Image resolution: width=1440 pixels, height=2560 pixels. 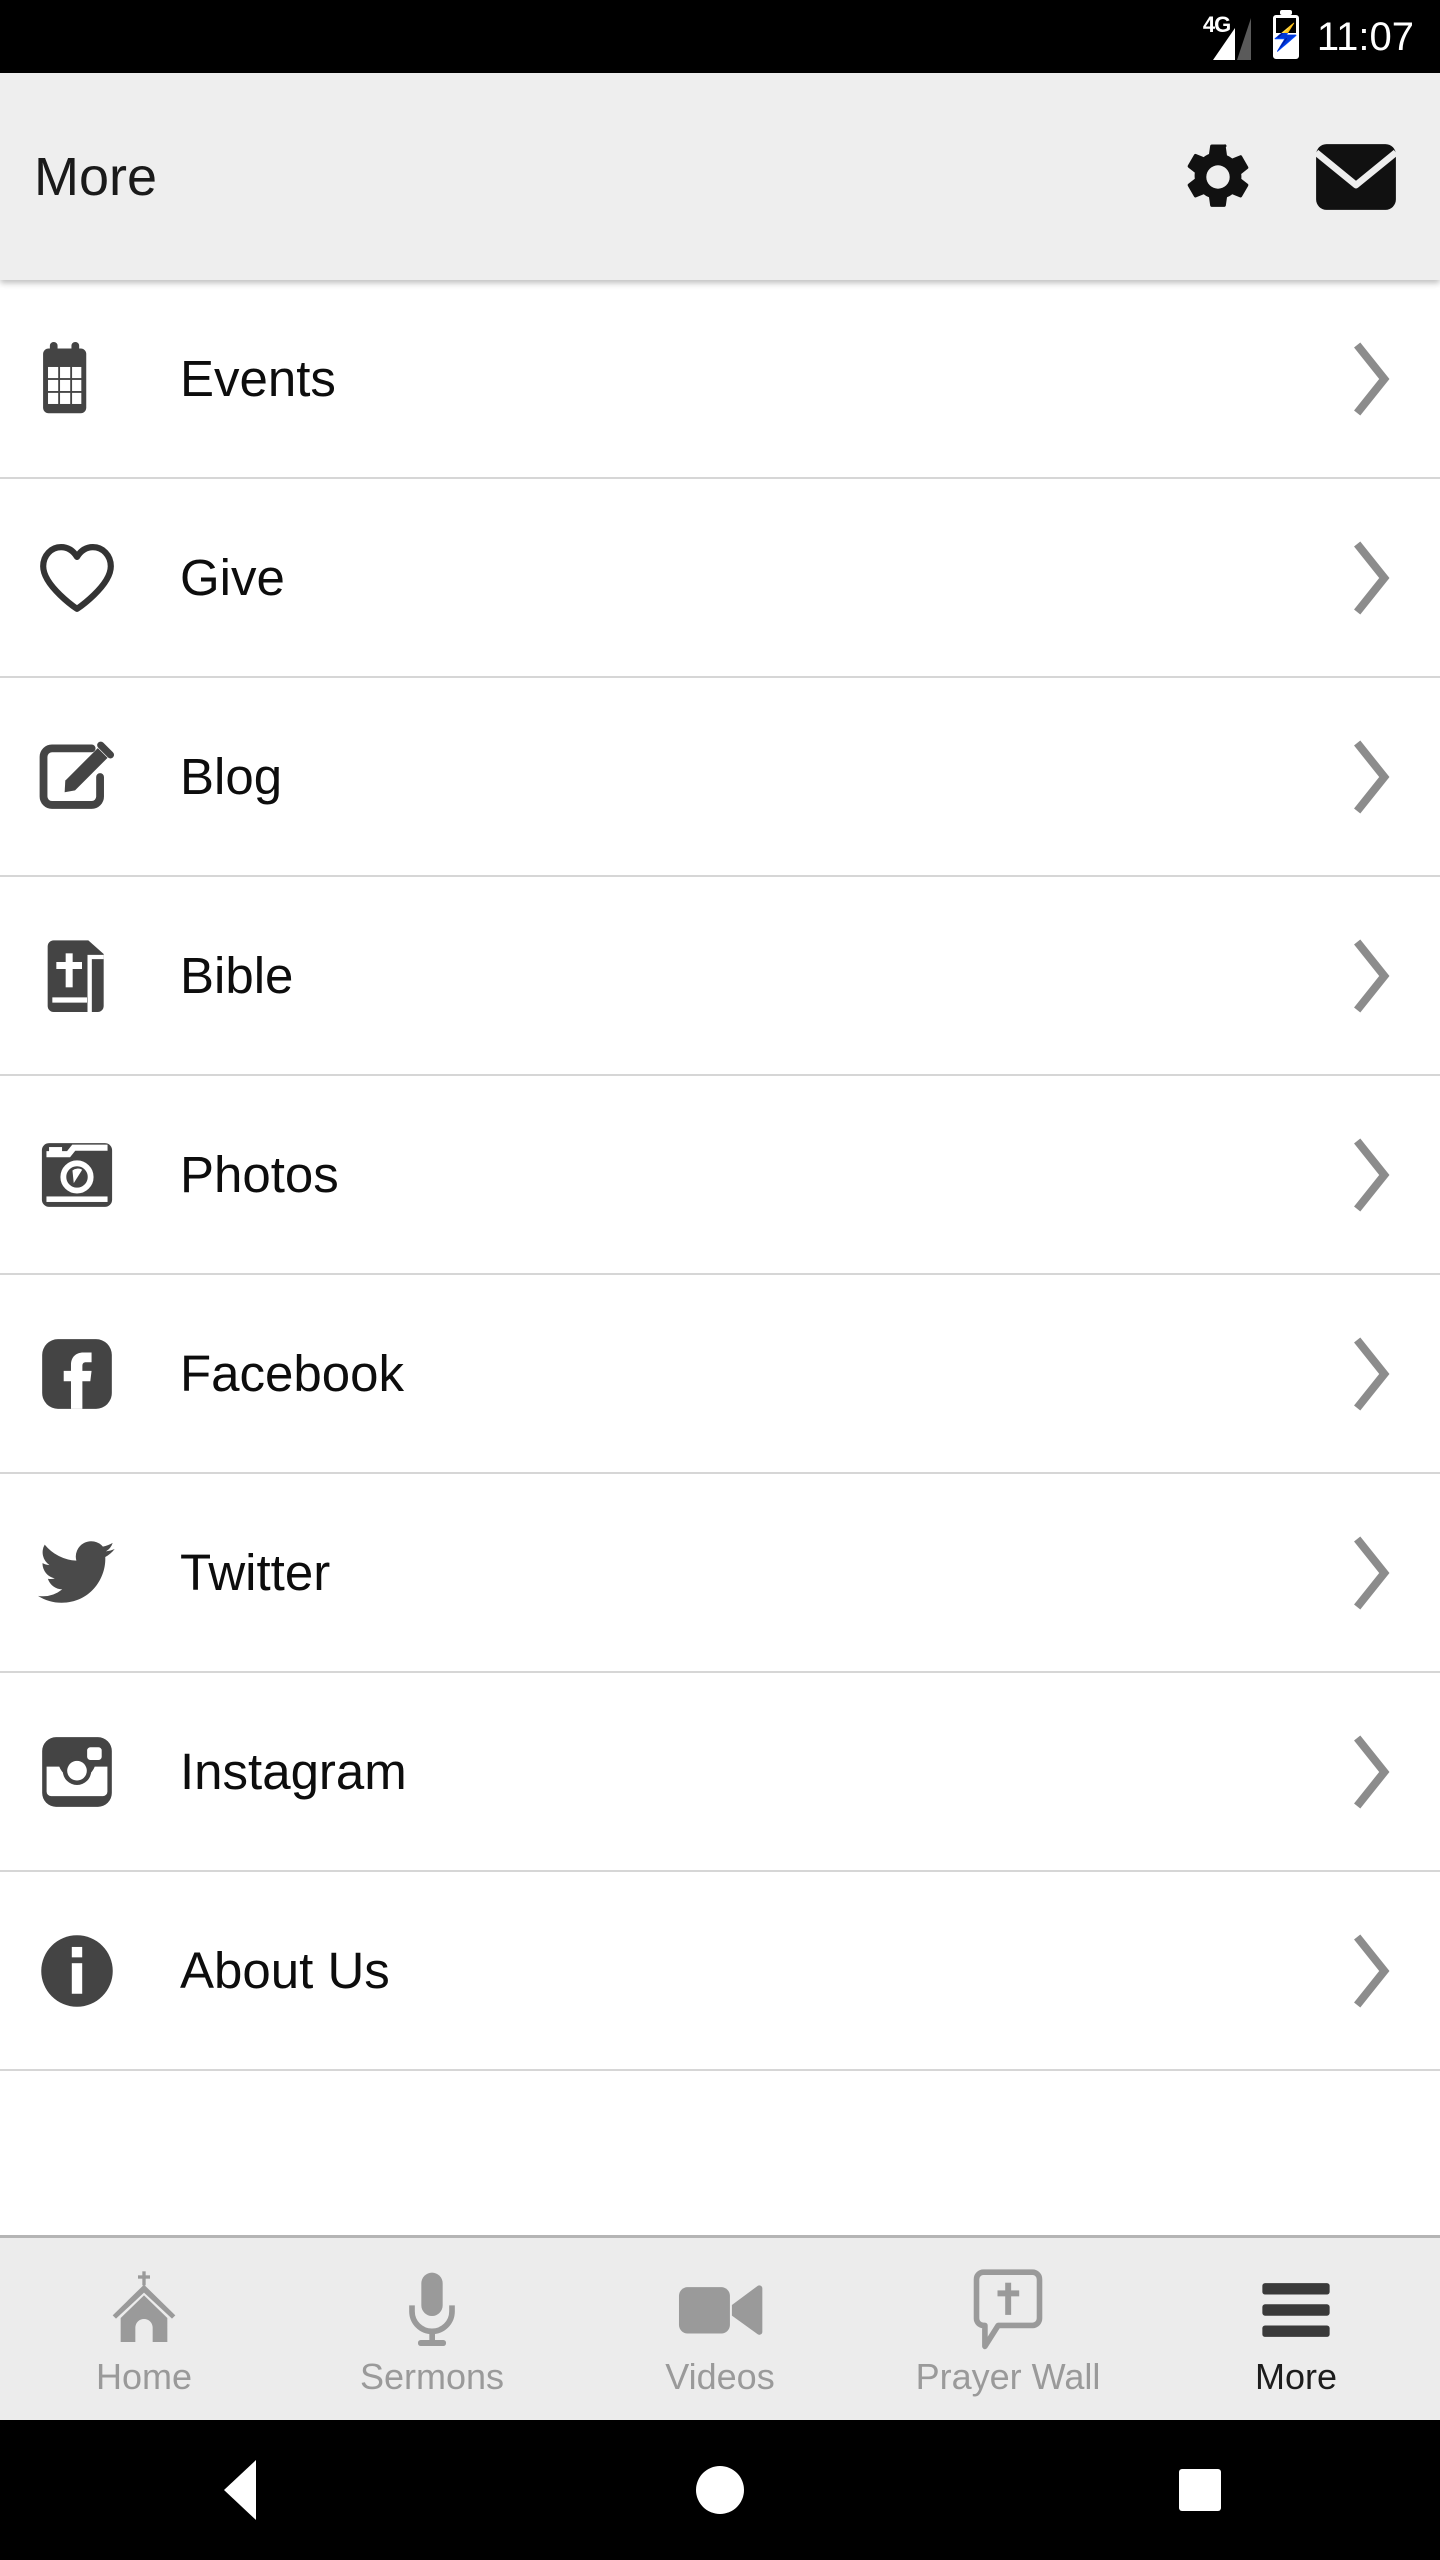 I want to click on edit-pencil-icon, so click(x=77, y=777).